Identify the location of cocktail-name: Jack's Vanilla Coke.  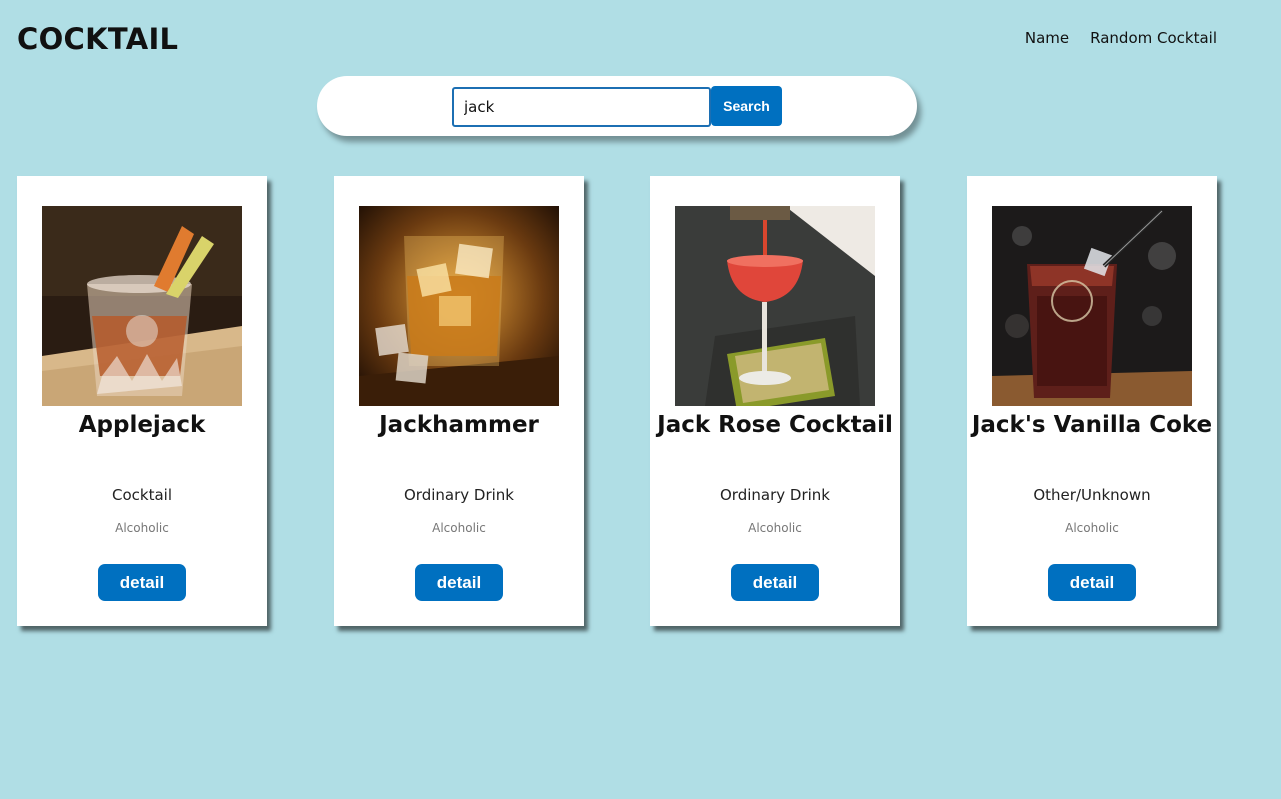
(1092, 425).